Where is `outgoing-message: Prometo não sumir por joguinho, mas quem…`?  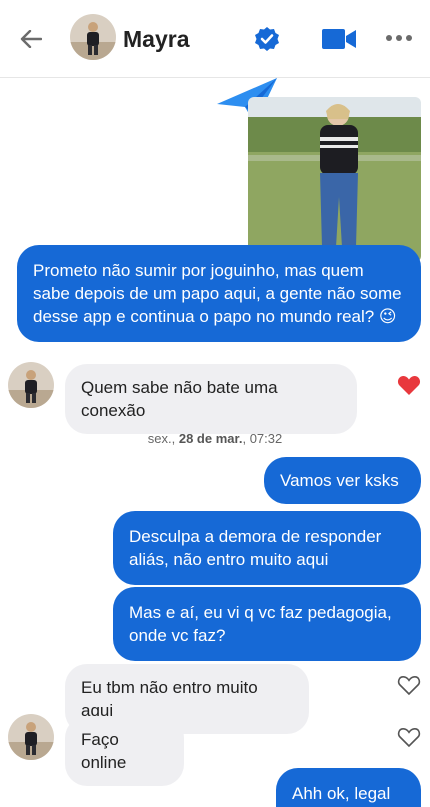
outgoing-message: Prometo não sumir por joguinho, mas quem… is located at coordinates (219, 293).